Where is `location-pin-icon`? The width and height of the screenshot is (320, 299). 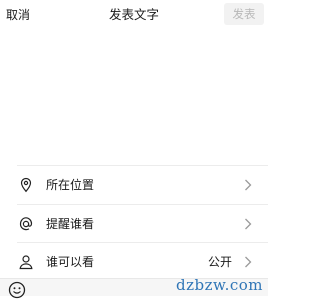
location-pin-icon is located at coordinates (26, 185).